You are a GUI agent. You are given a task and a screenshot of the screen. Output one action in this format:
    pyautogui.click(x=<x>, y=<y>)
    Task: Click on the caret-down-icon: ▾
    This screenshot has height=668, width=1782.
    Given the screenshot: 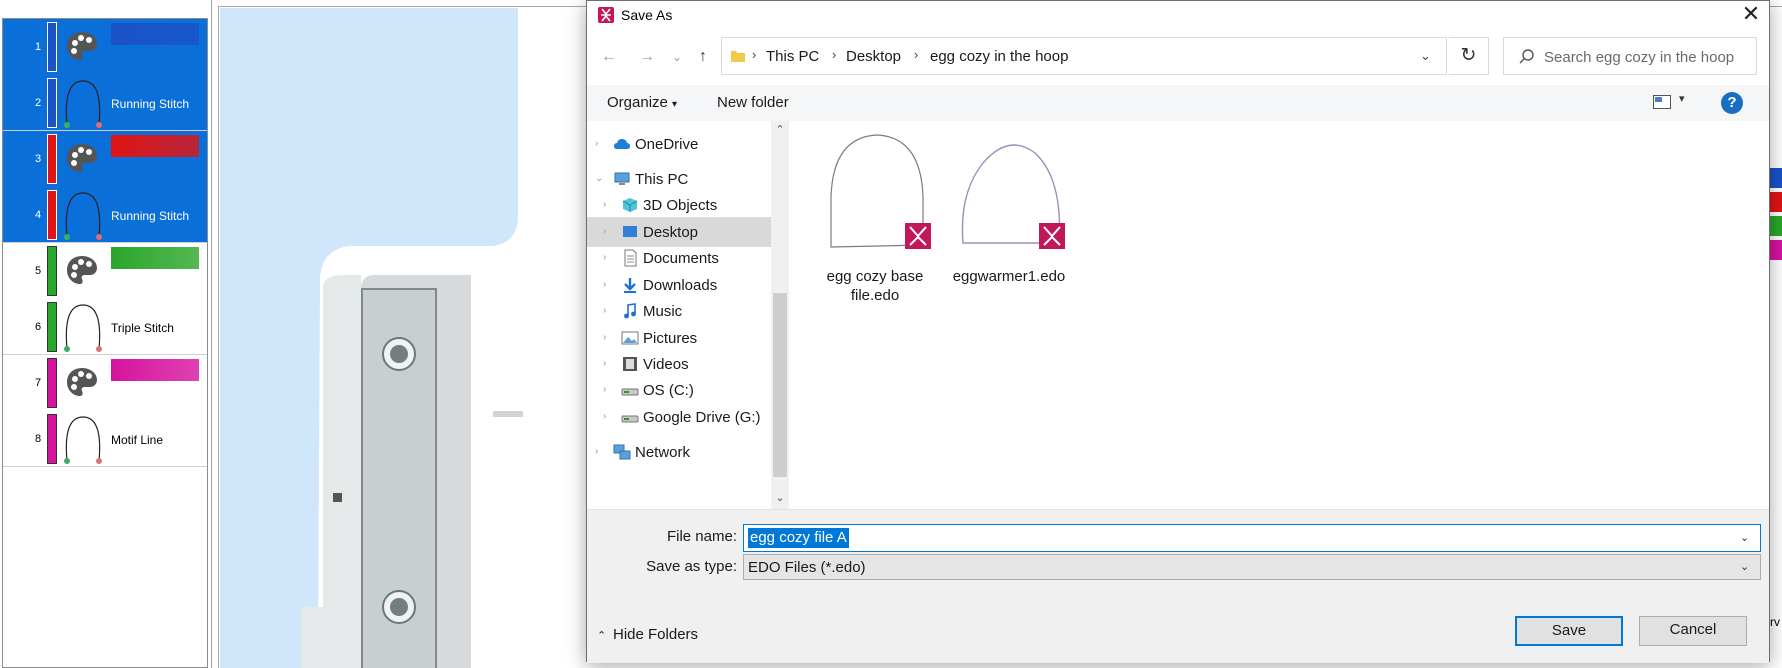 What is the action you would take?
    pyautogui.click(x=1682, y=98)
    